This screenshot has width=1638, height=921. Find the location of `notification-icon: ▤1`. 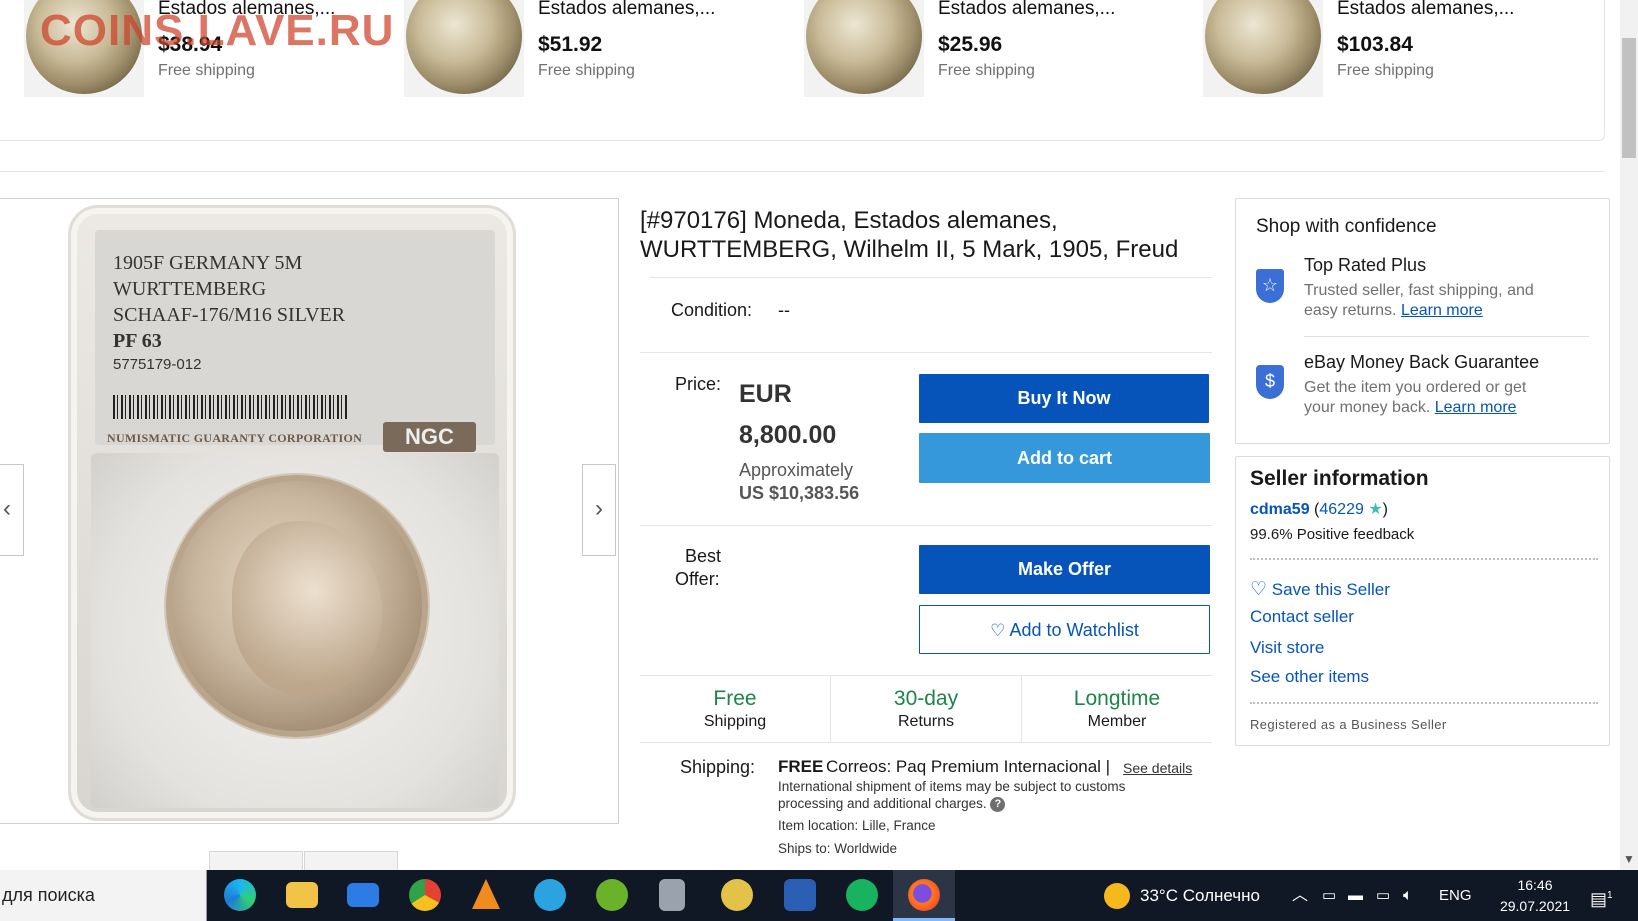

notification-icon: ▤1 is located at coordinates (1601, 895).